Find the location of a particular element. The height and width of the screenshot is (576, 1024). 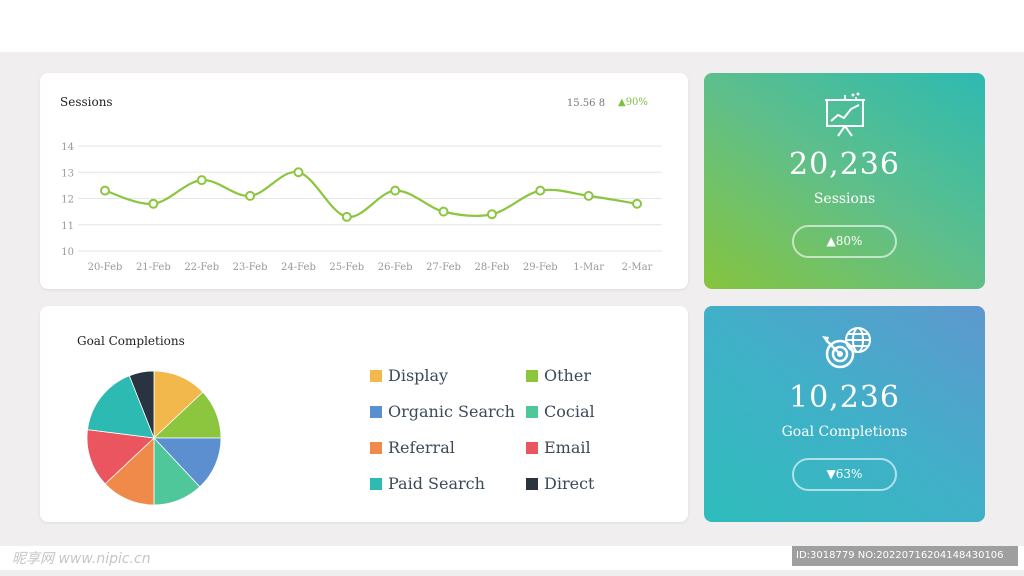

legend-label: Display is located at coordinates (418, 375).